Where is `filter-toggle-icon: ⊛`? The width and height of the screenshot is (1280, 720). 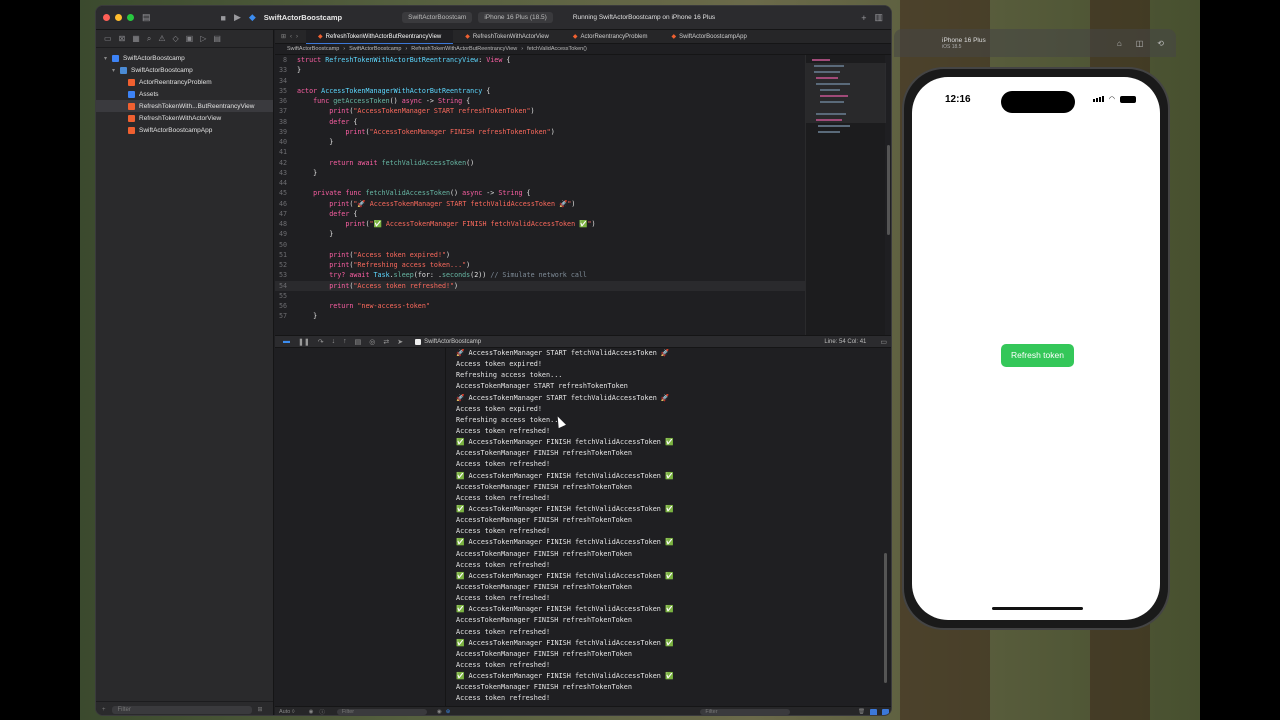
filter-toggle-icon: ⊛ is located at coordinates (448, 712).